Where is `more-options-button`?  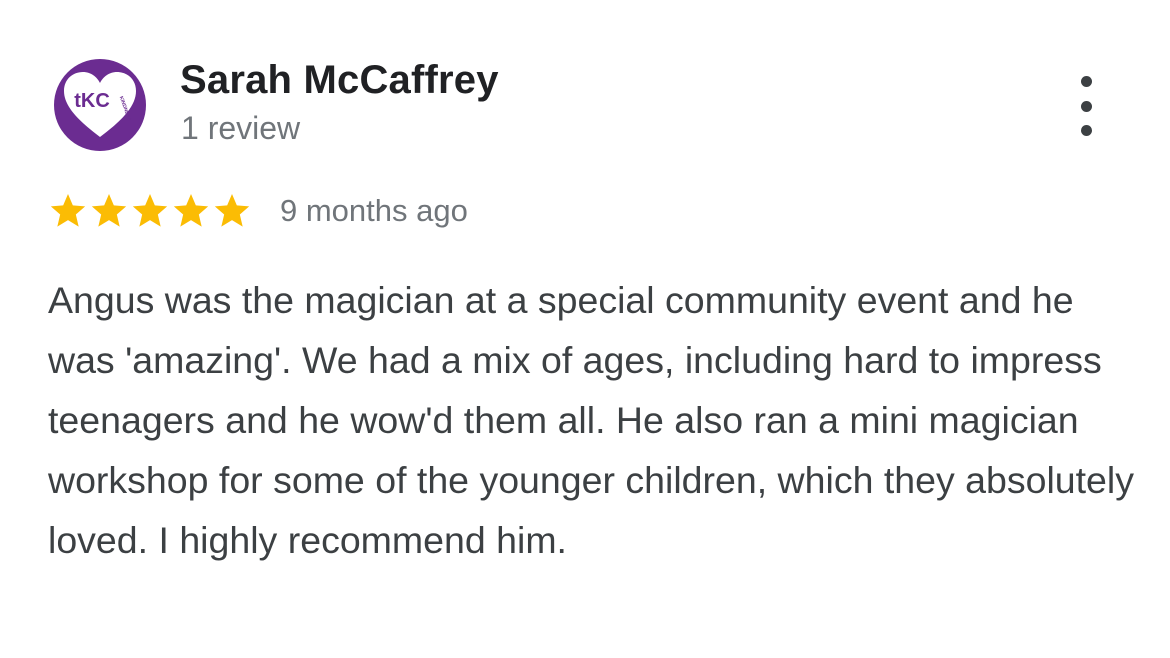 more-options-button is located at coordinates (1086, 106).